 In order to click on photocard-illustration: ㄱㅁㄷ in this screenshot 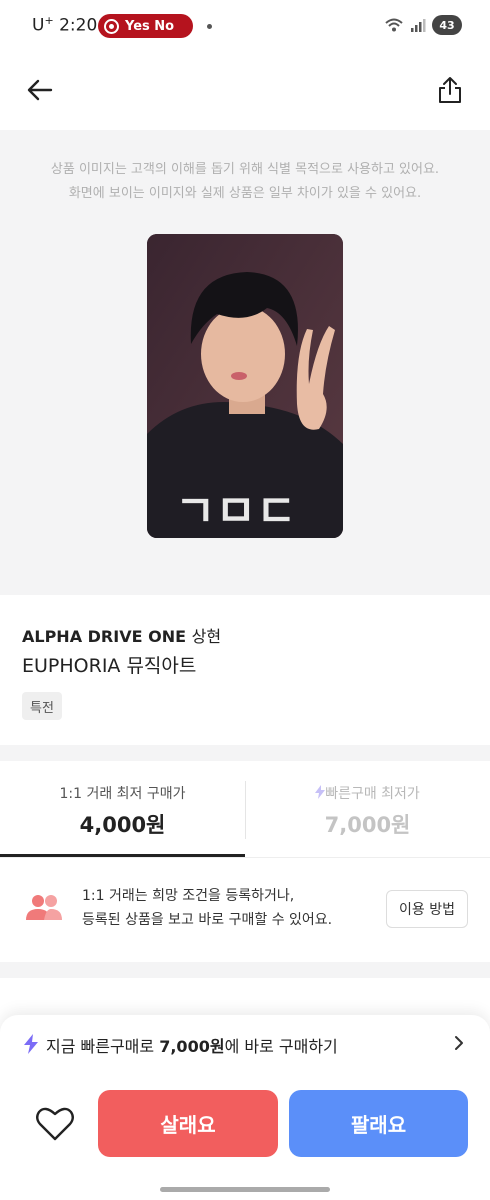, I will do `click(245, 386)`.